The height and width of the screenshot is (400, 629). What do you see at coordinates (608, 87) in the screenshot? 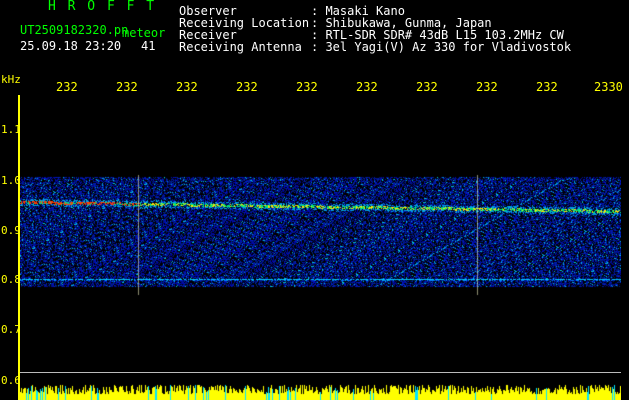
I see `x-tick-label: 2330` at bounding box center [608, 87].